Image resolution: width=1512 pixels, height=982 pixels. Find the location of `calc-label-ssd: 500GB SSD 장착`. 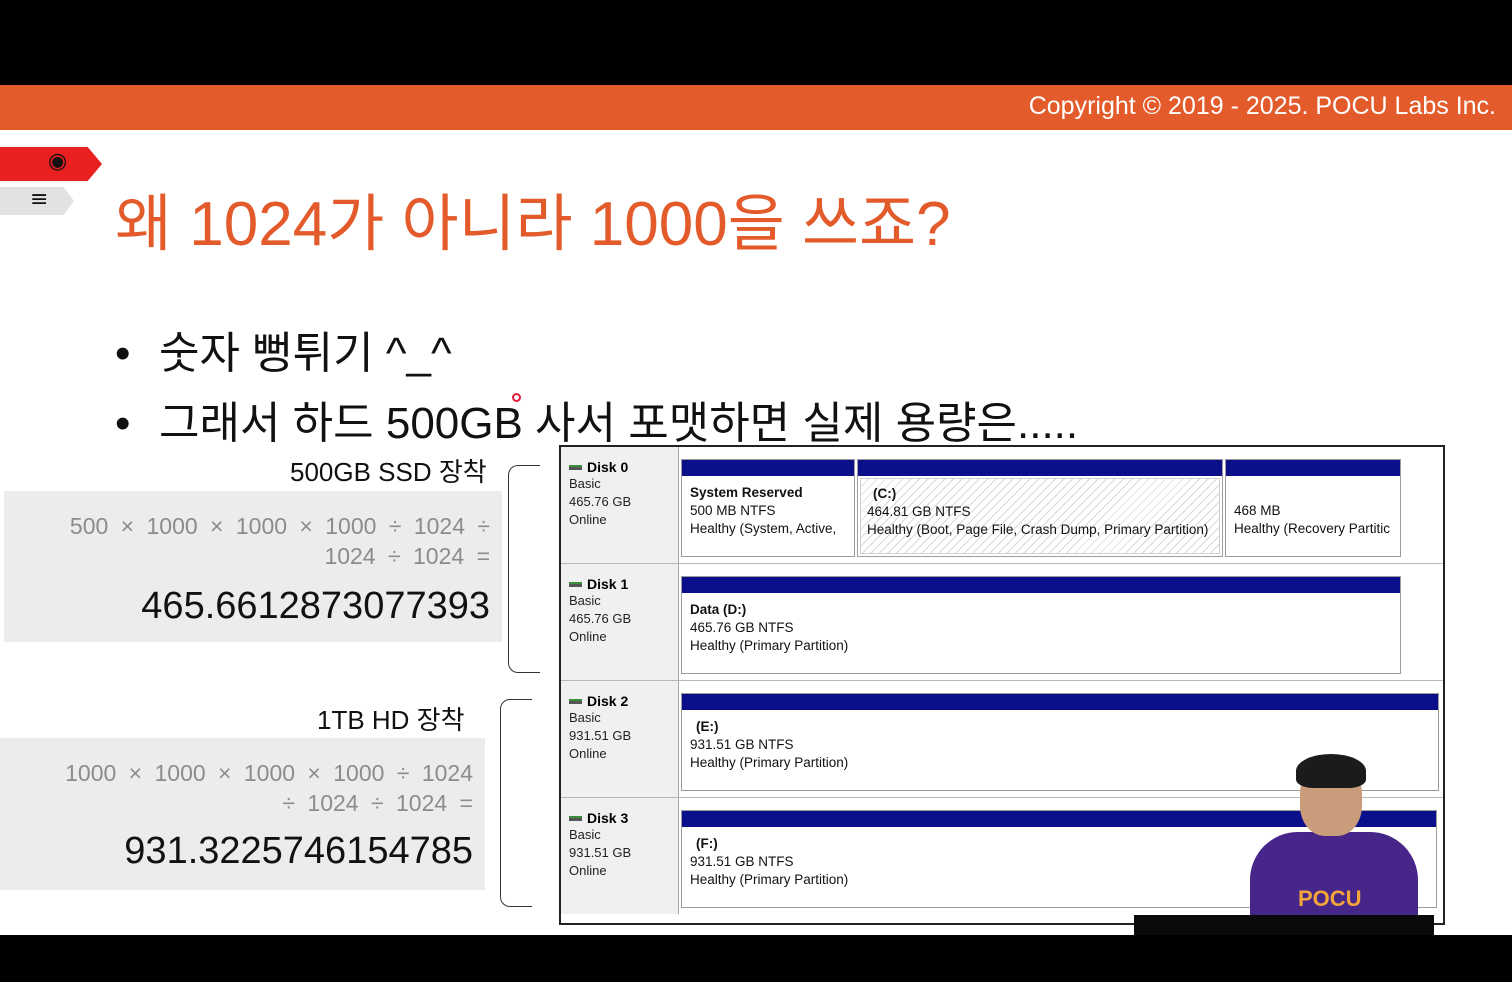

calc-label-ssd: 500GB SSD 장착 is located at coordinates (388, 472).